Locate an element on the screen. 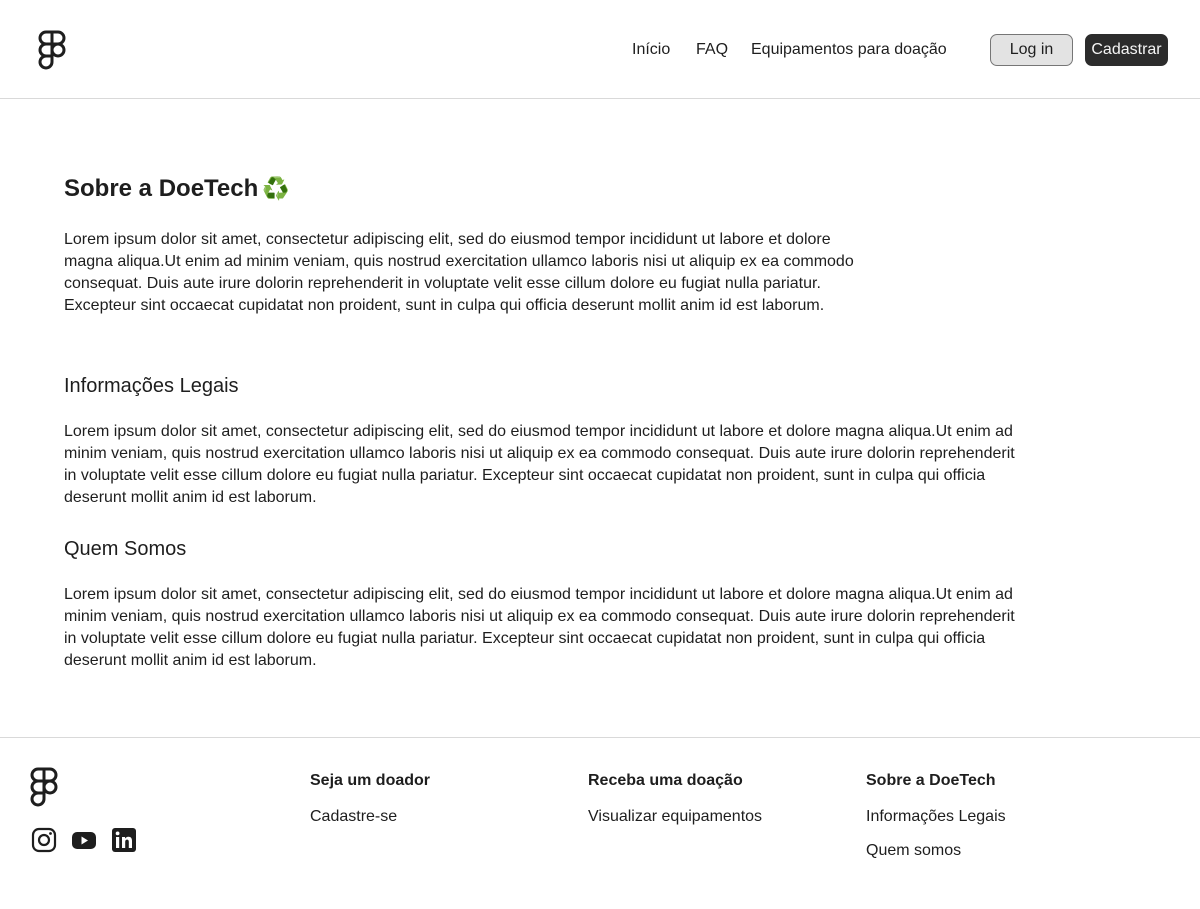  legal-section-title: Informações Legais is located at coordinates (151, 386).